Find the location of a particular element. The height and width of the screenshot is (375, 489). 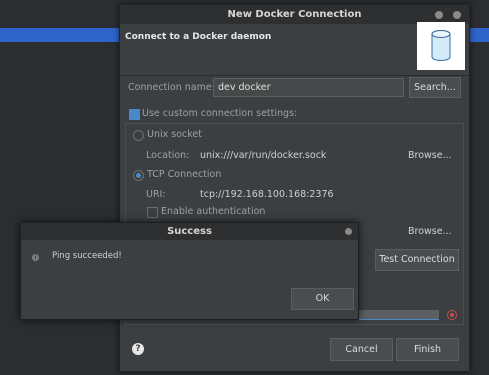

minimize-button is located at coordinates (439, 15).